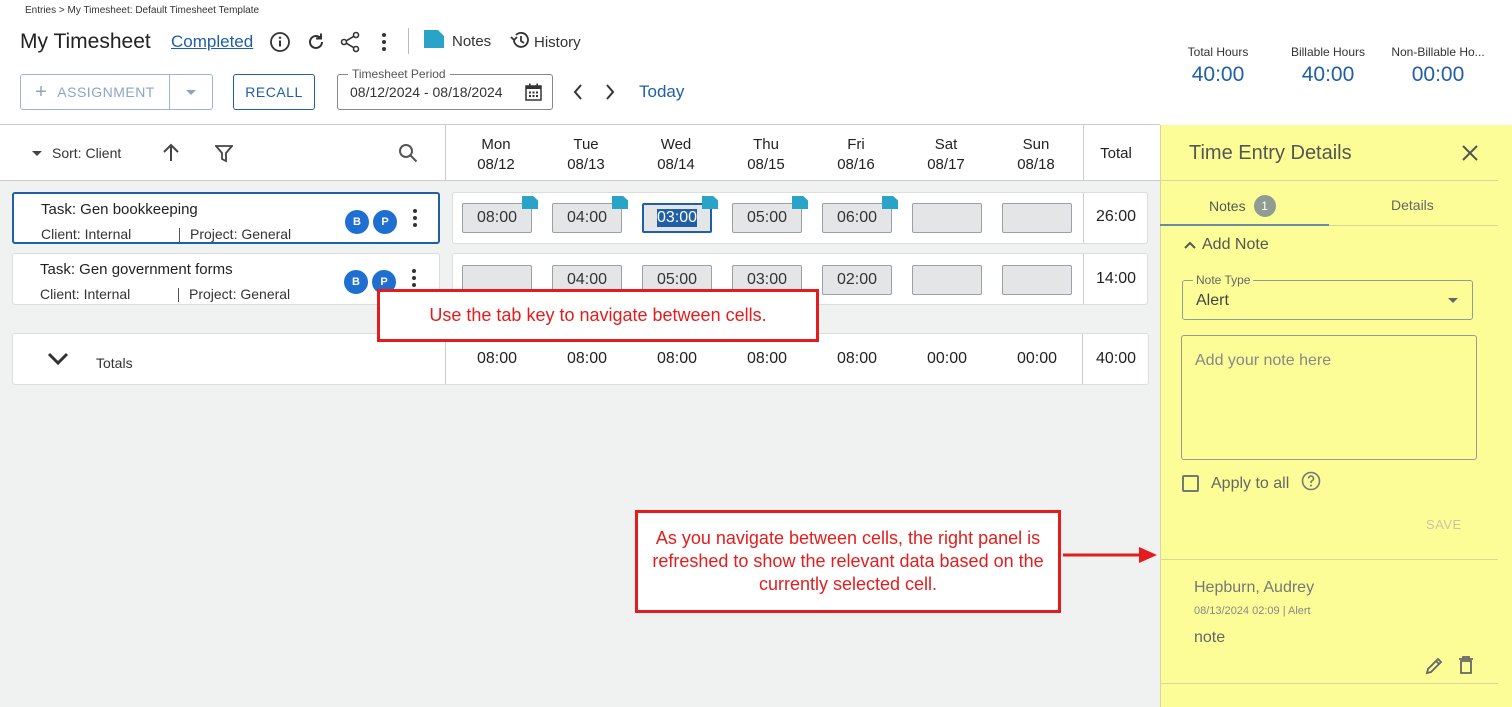 This screenshot has height=707, width=1512. I want to click on chevron-up-icon, so click(1190, 245).